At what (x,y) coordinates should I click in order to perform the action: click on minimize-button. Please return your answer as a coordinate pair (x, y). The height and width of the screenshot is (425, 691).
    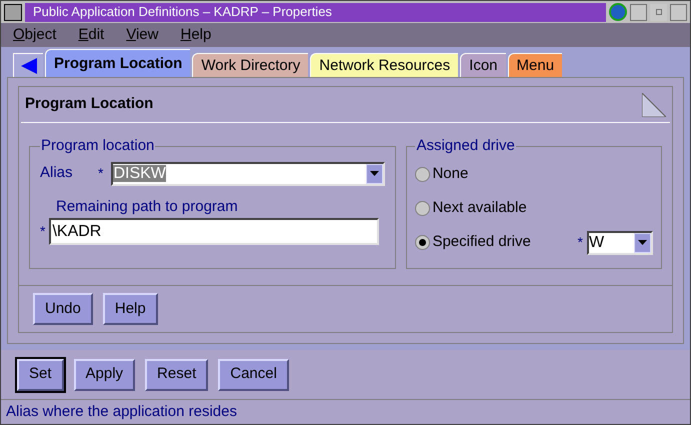
    Looking at the image, I should click on (658, 12).